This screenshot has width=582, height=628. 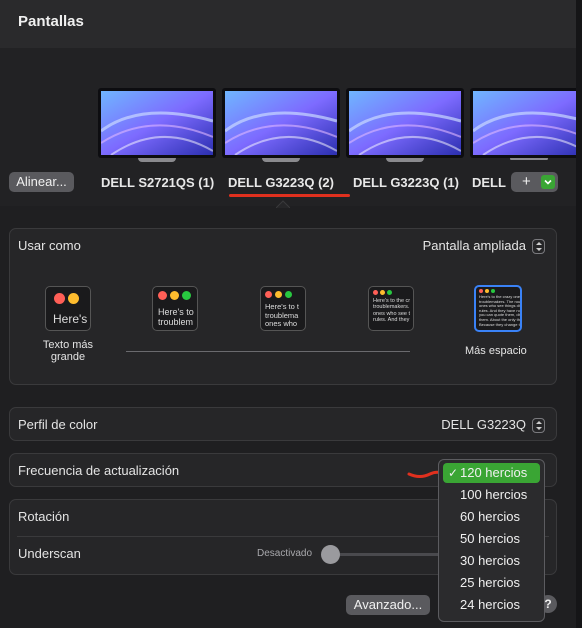 I want to click on display-label-1: DELL S2721QS (1), so click(x=157, y=182).